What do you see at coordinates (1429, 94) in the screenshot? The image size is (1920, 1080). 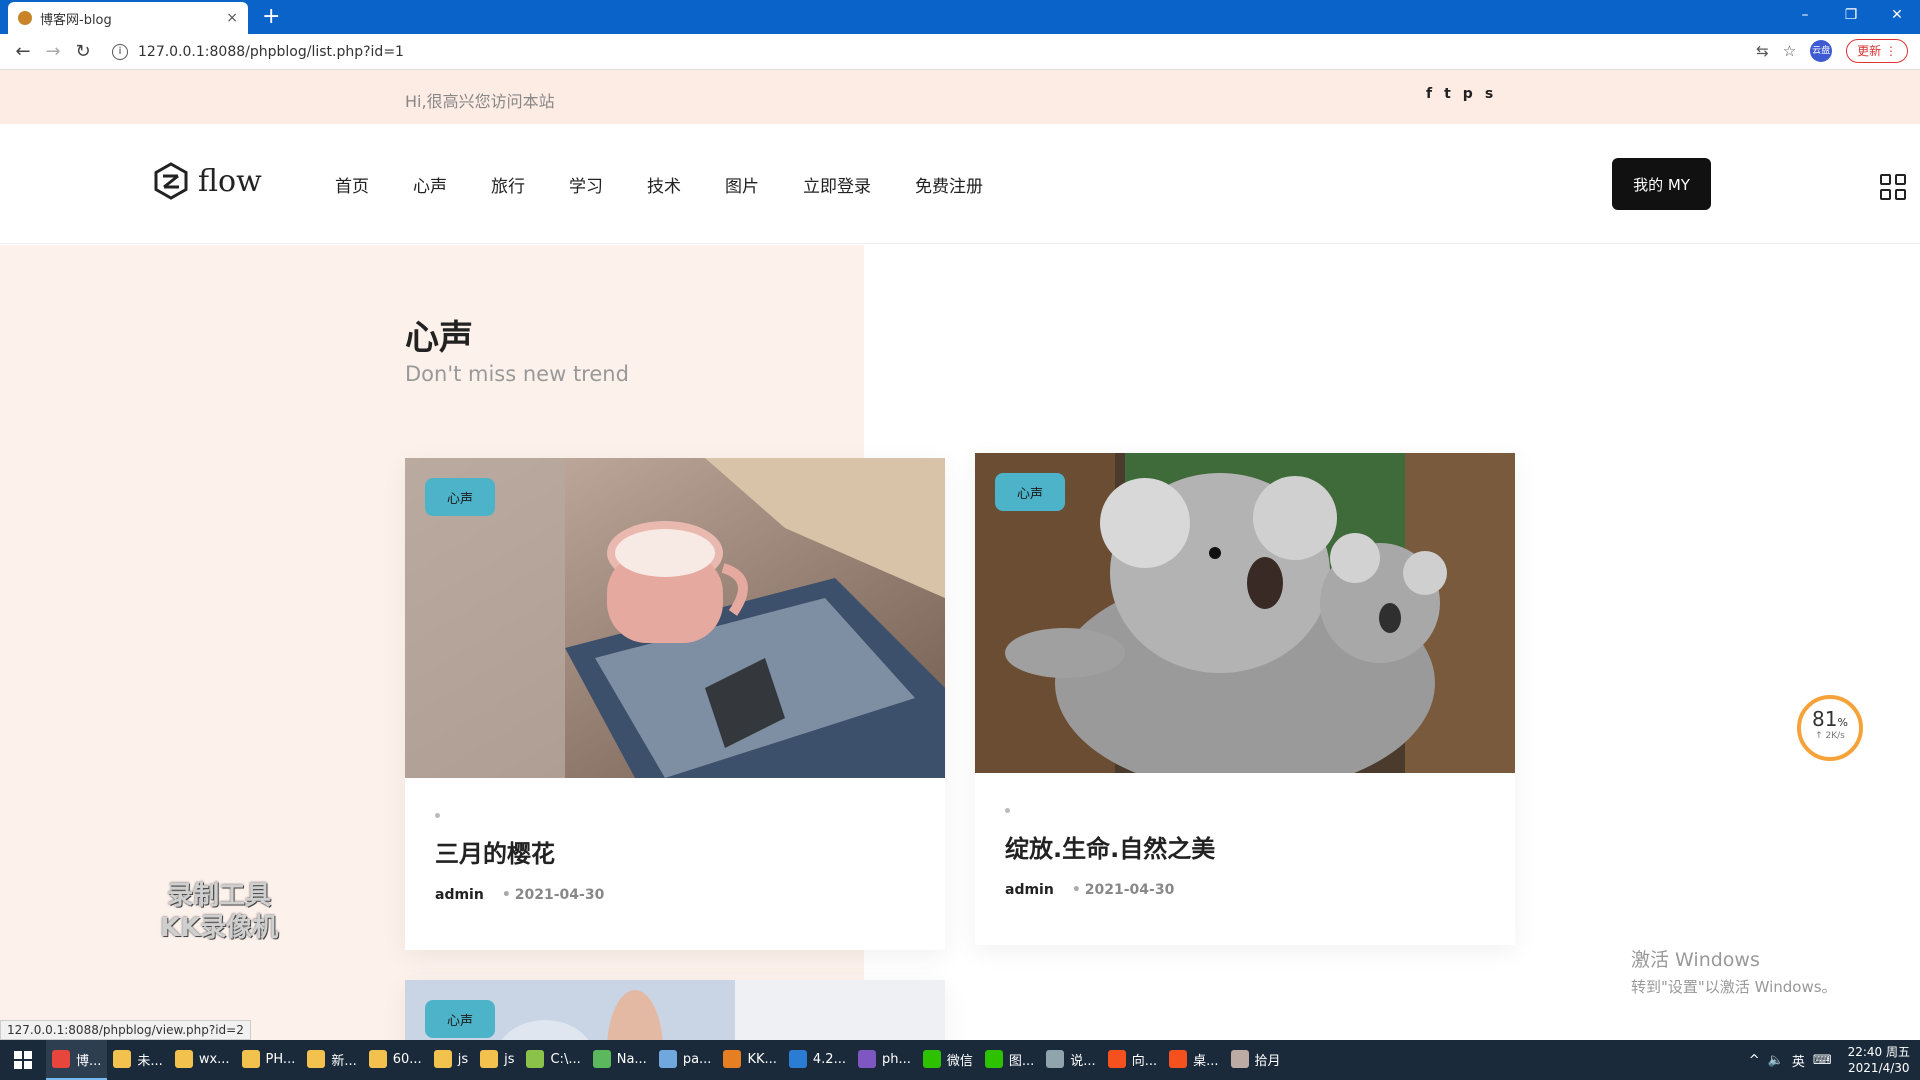 I see `facebook-icon: f` at bounding box center [1429, 94].